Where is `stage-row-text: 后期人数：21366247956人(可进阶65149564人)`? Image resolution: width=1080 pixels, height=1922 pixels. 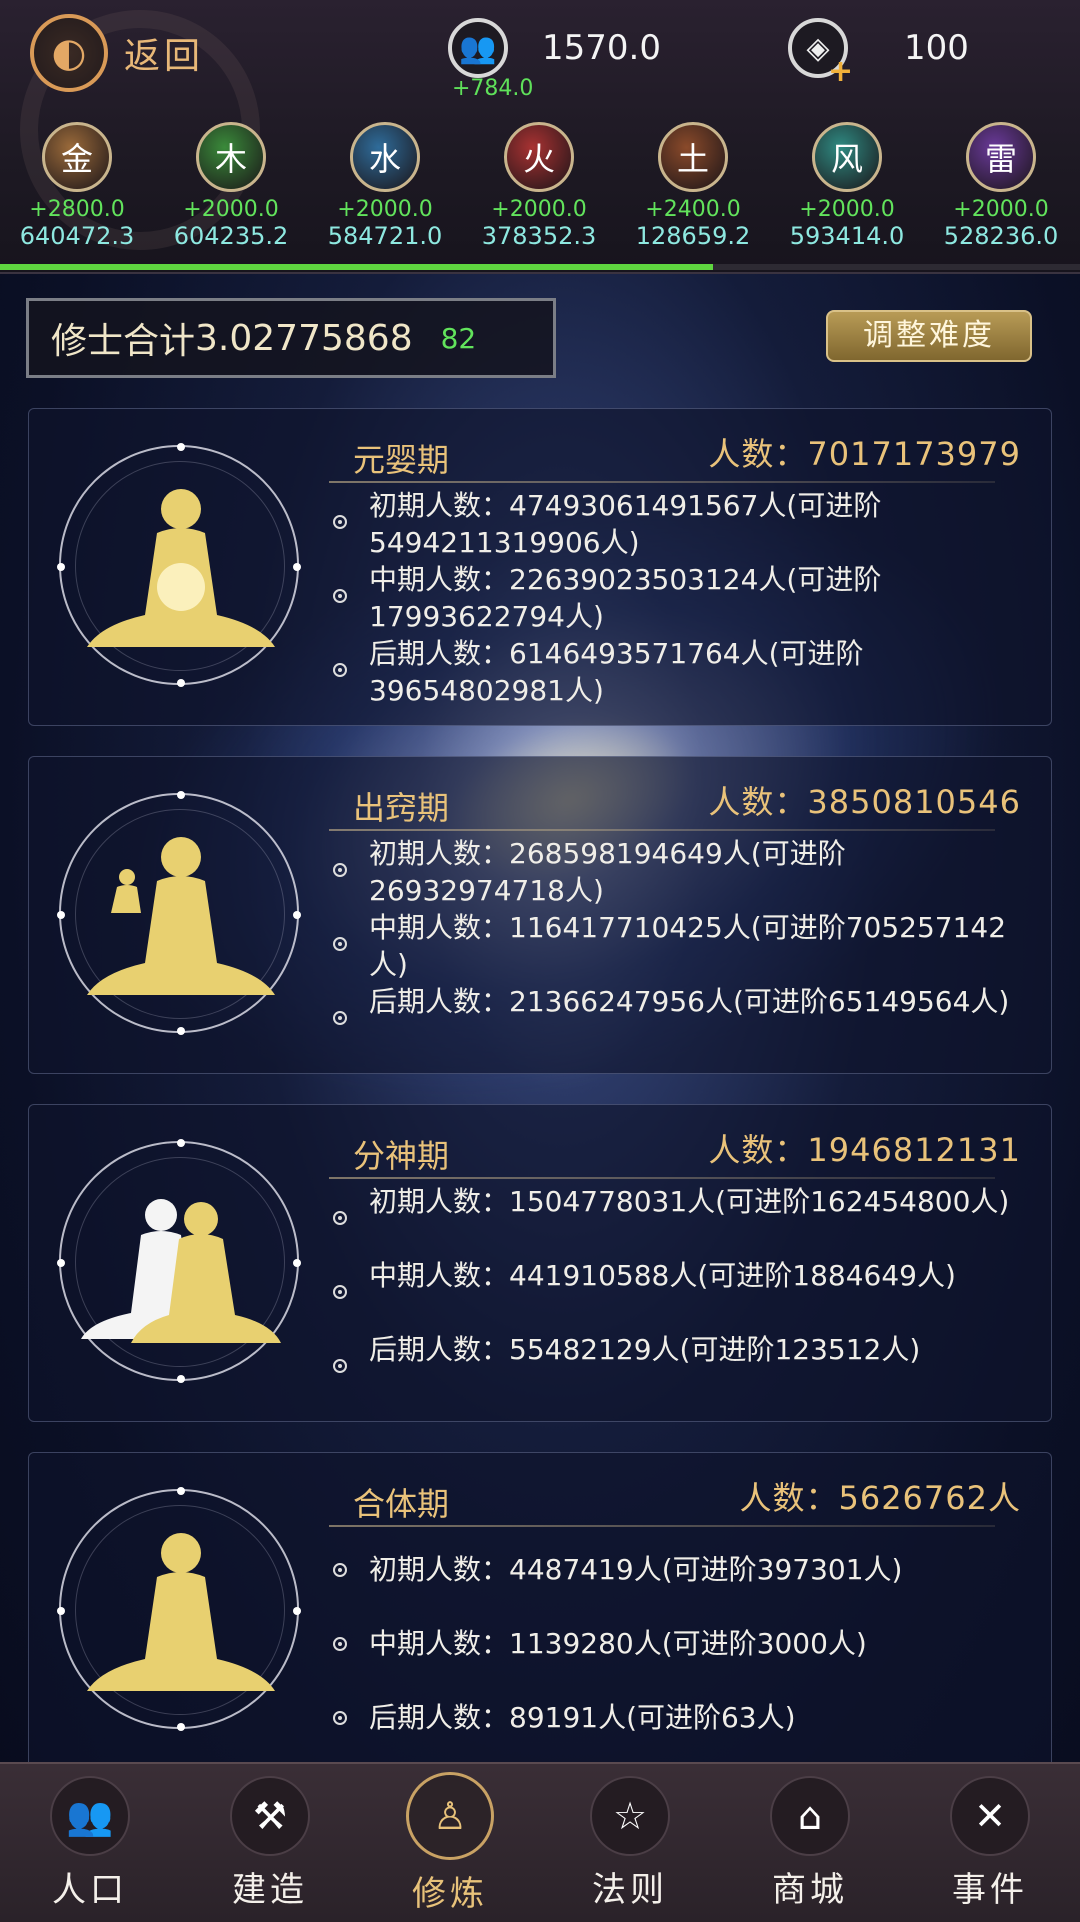
stage-row-text: 后期人数：21366247956人(可进阶65149564人) is located at coordinates (689, 1001).